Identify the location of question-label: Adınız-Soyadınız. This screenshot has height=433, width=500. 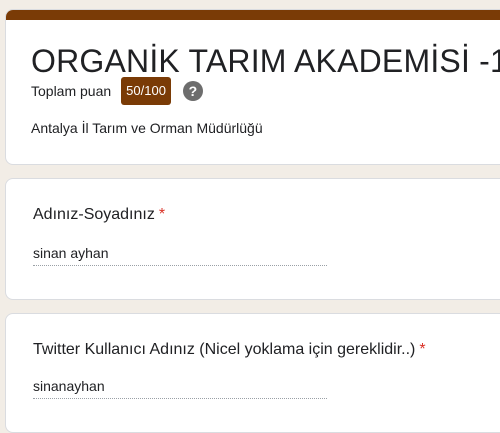
(94, 214).